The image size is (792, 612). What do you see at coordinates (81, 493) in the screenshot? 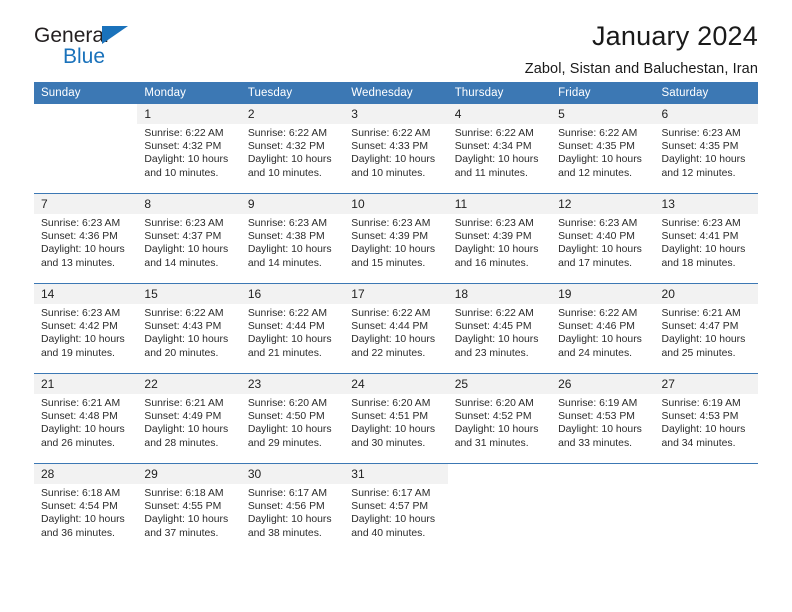
I see `detail-sunrise: Sunrise: 6:18 AM` at bounding box center [81, 493].